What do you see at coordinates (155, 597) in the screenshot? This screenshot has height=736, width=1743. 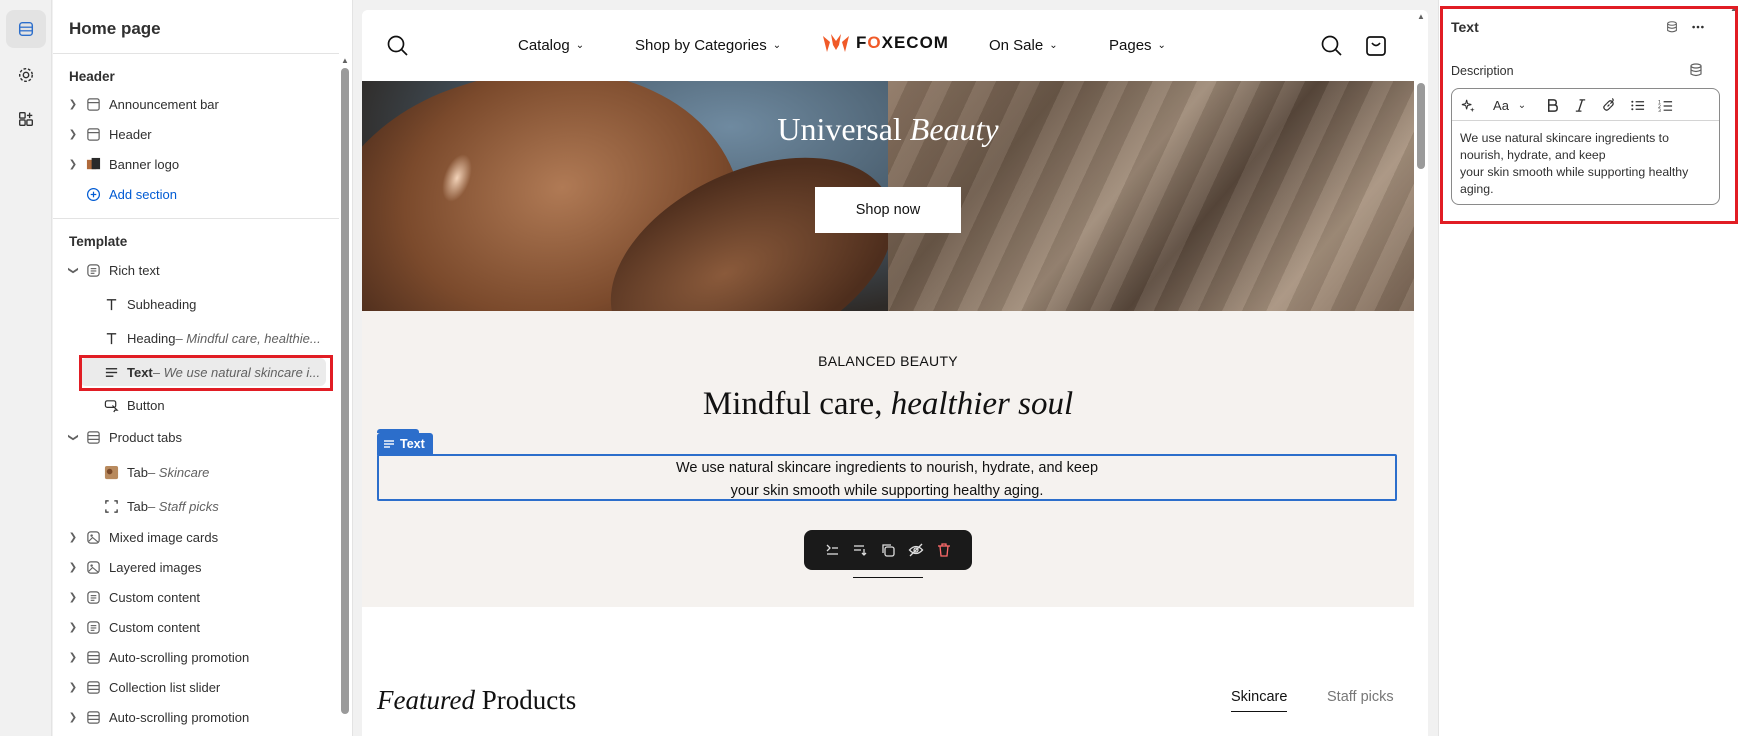 I see `section-label: Custom content` at bounding box center [155, 597].